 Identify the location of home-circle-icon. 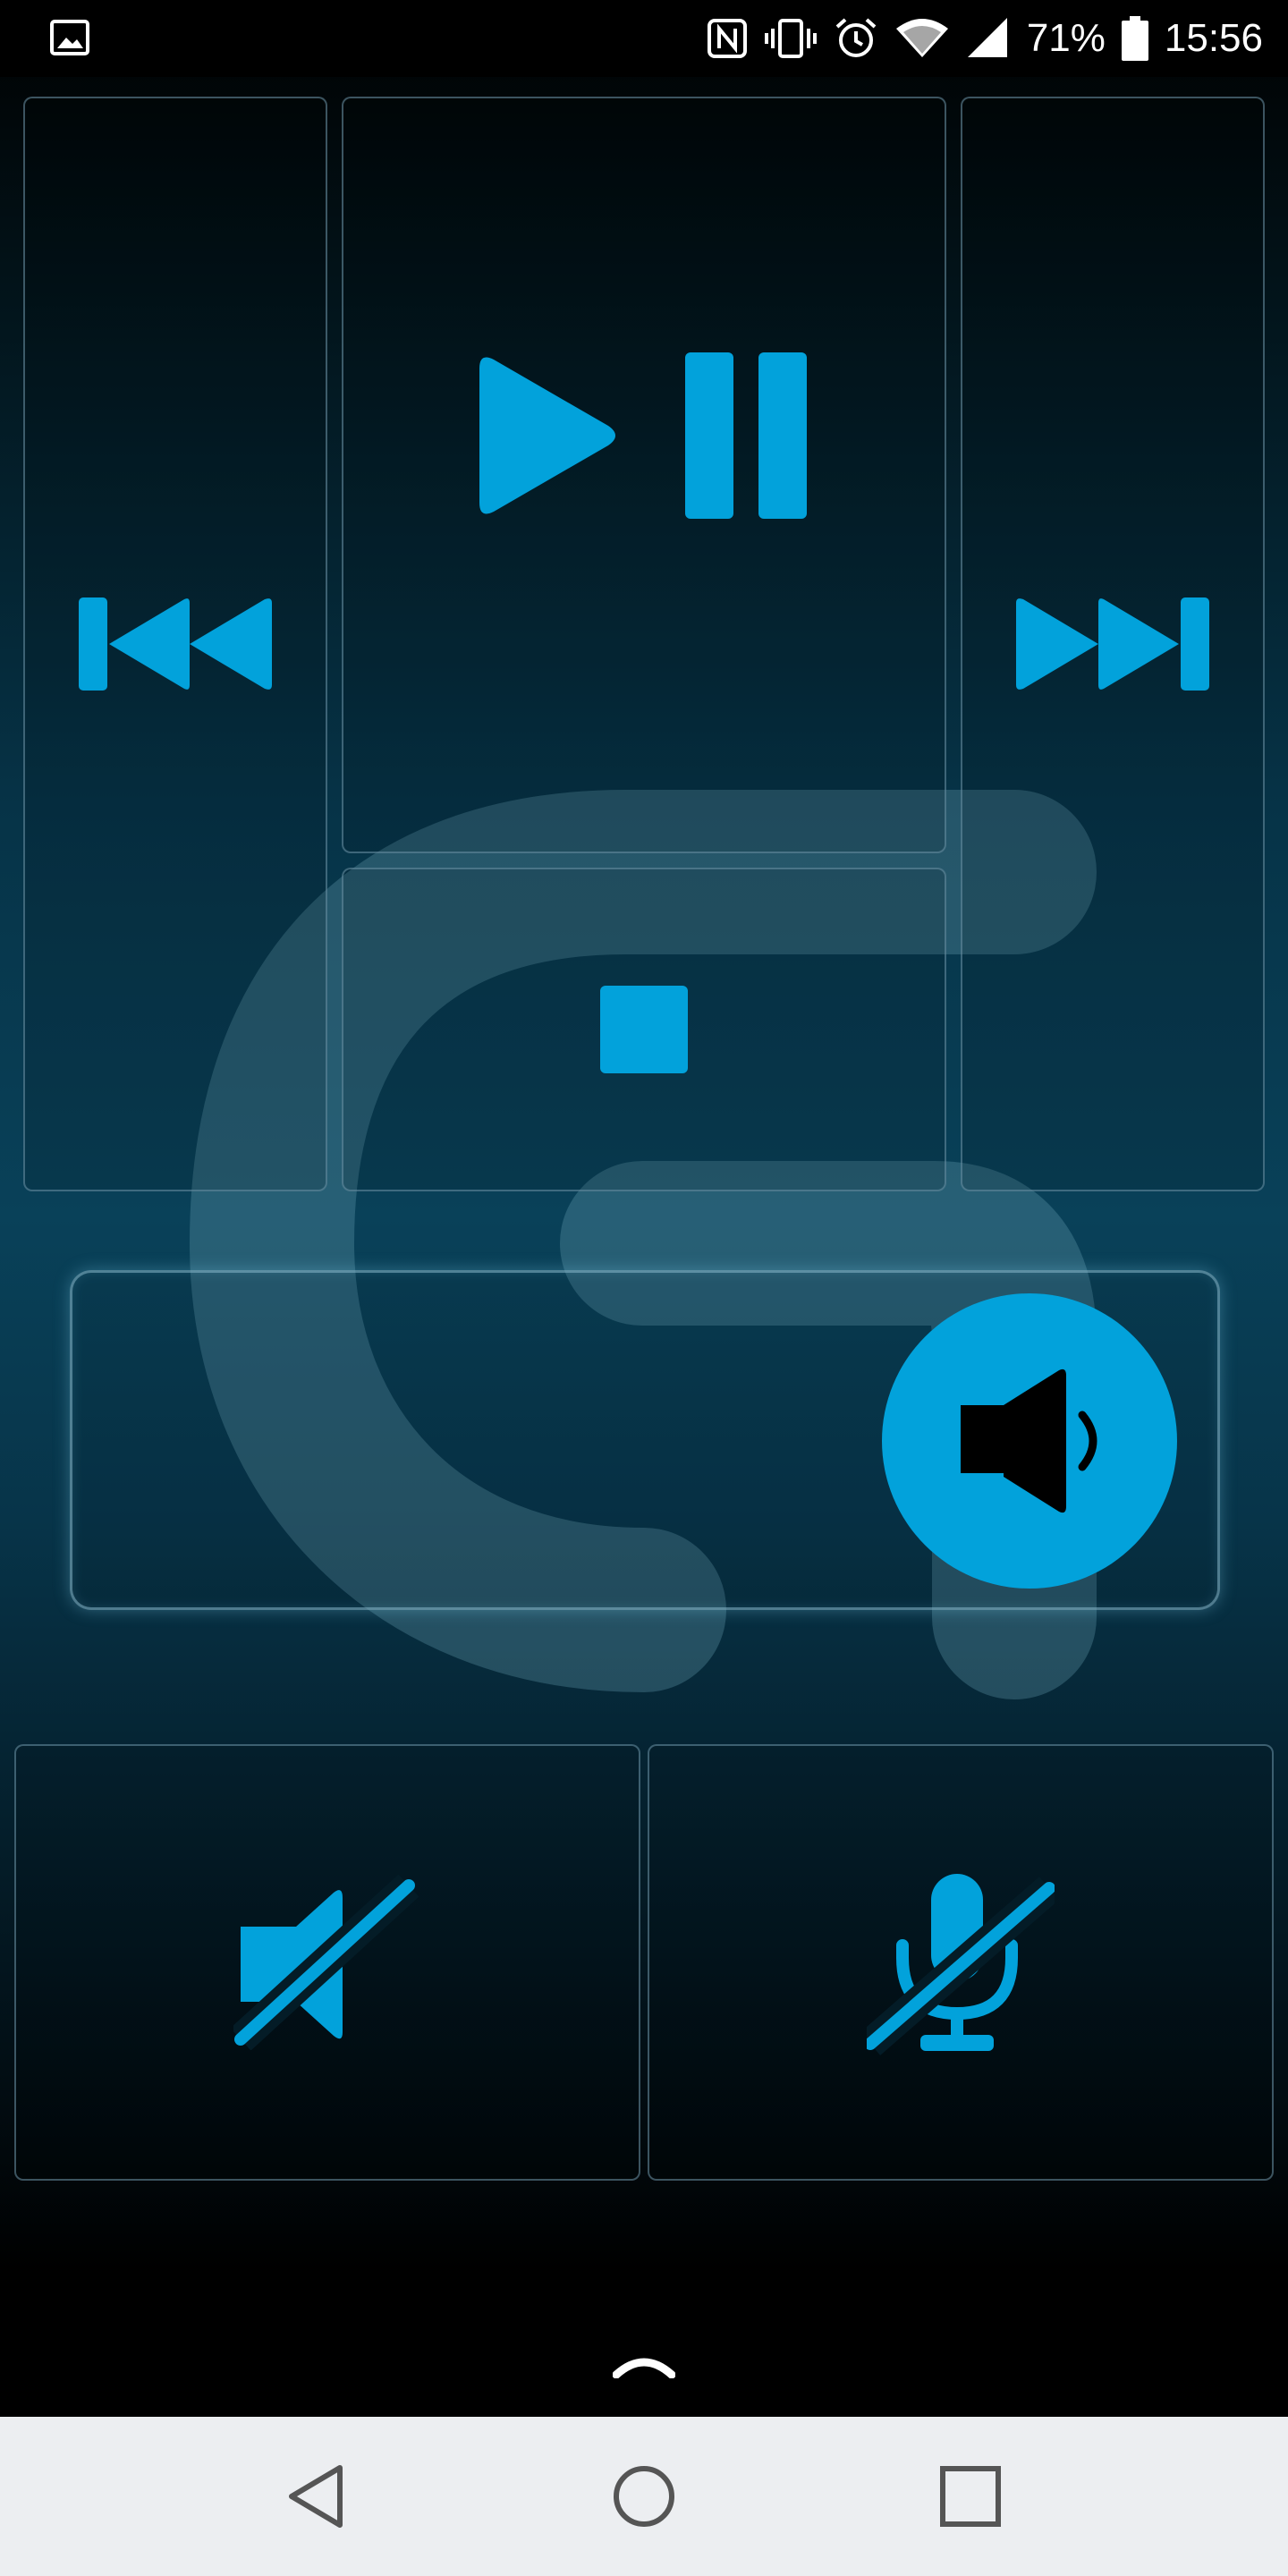
(644, 2496).